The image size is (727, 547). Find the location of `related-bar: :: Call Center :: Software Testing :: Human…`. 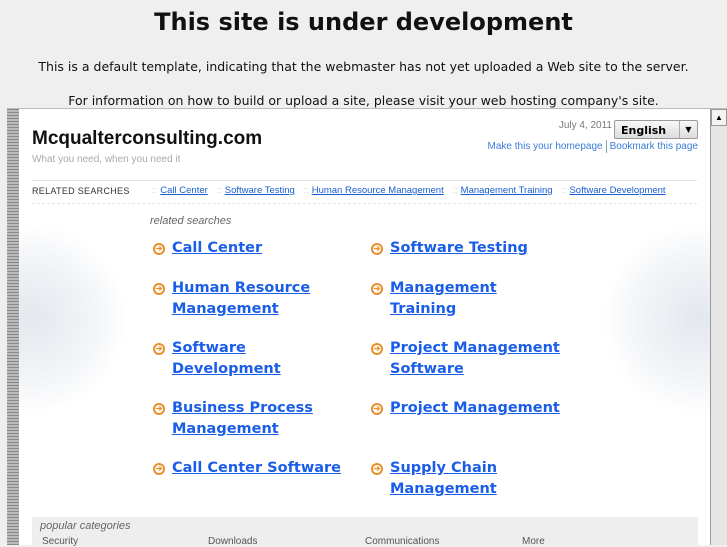

related-bar: :: Call Center :: Software Testing :: Human… is located at coordinates (409, 190).